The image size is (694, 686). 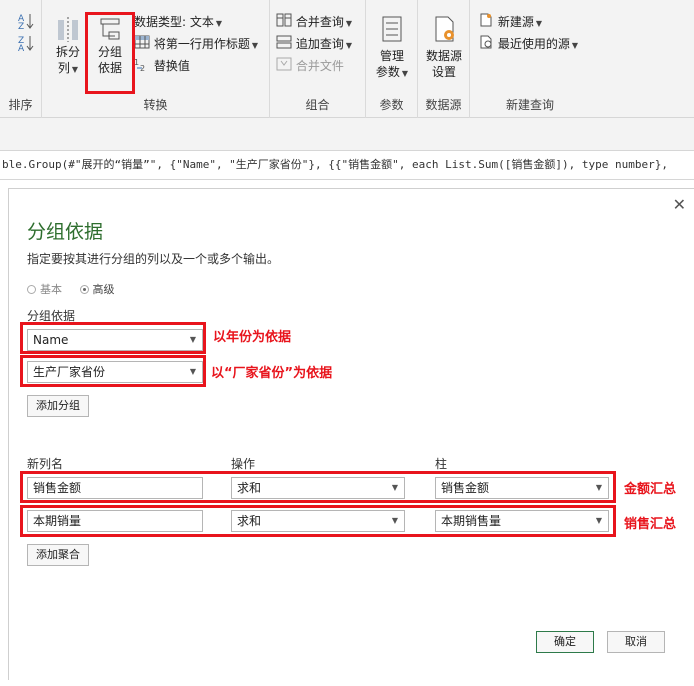 What do you see at coordinates (21, 59) in the screenshot?
I see `sort-group: AZ ZA 排序` at bounding box center [21, 59].